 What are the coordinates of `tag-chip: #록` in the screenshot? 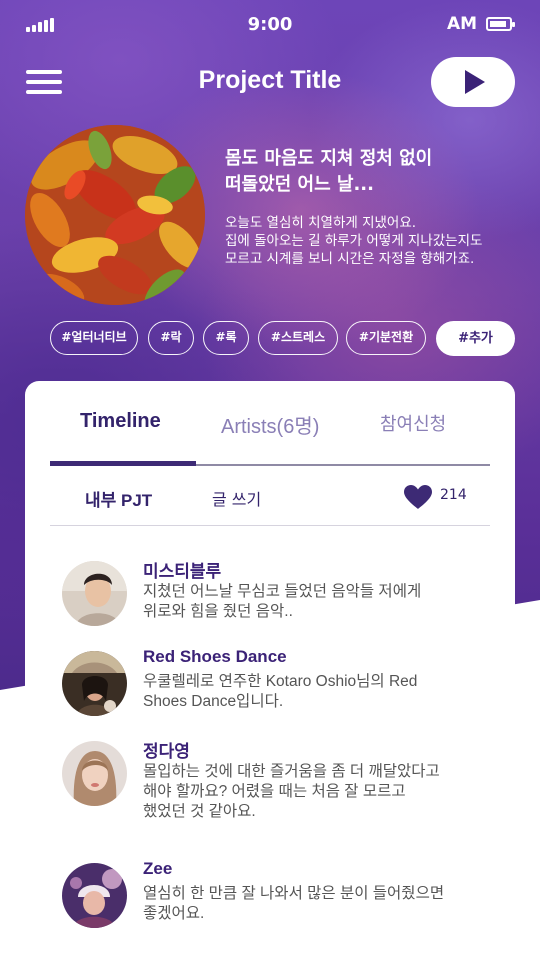 It's located at (226, 338).